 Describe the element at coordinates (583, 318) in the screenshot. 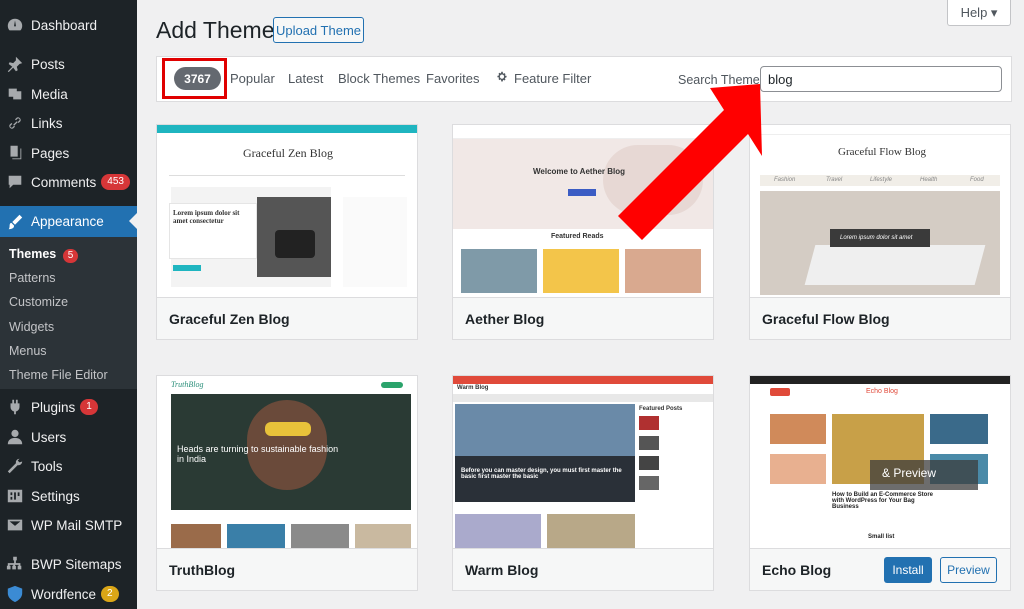

I see `theme-name-bar: Aether Blog` at that location.